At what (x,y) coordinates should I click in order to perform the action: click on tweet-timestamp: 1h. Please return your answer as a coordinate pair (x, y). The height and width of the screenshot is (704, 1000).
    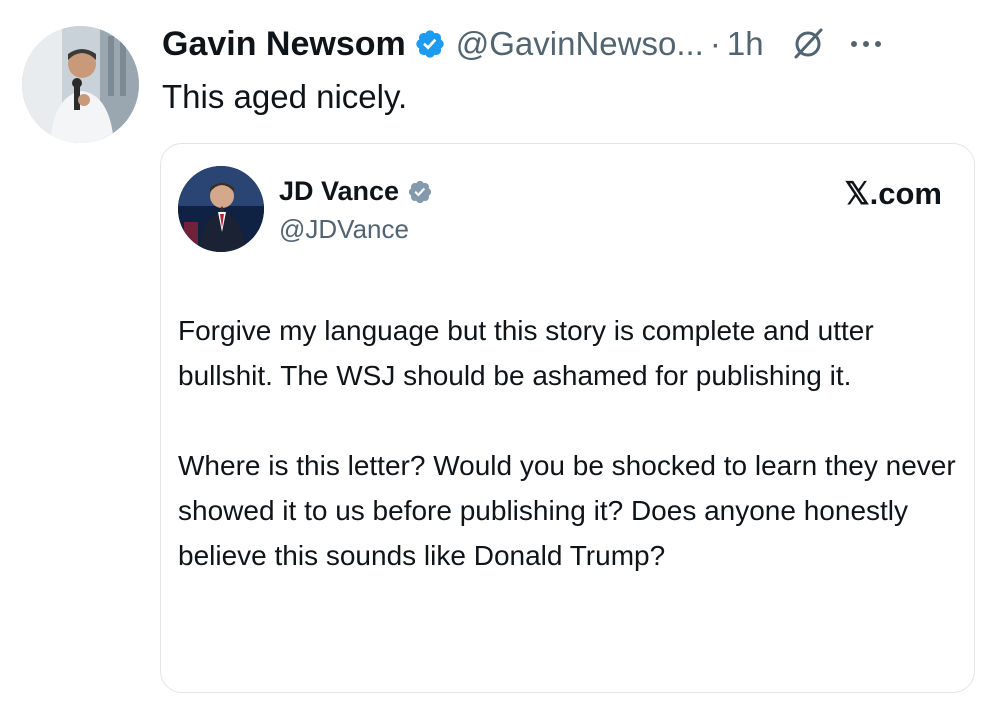
    Looking at the image, I should click on (745, 44).